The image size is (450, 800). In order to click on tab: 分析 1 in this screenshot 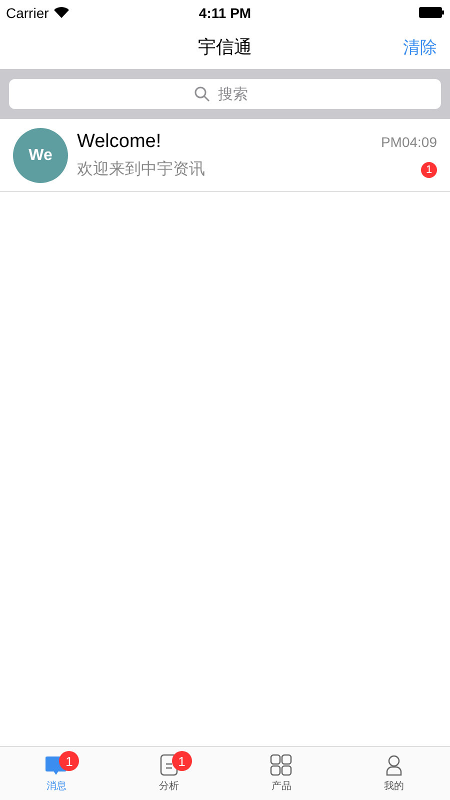, I will do `click(168, 773)`.